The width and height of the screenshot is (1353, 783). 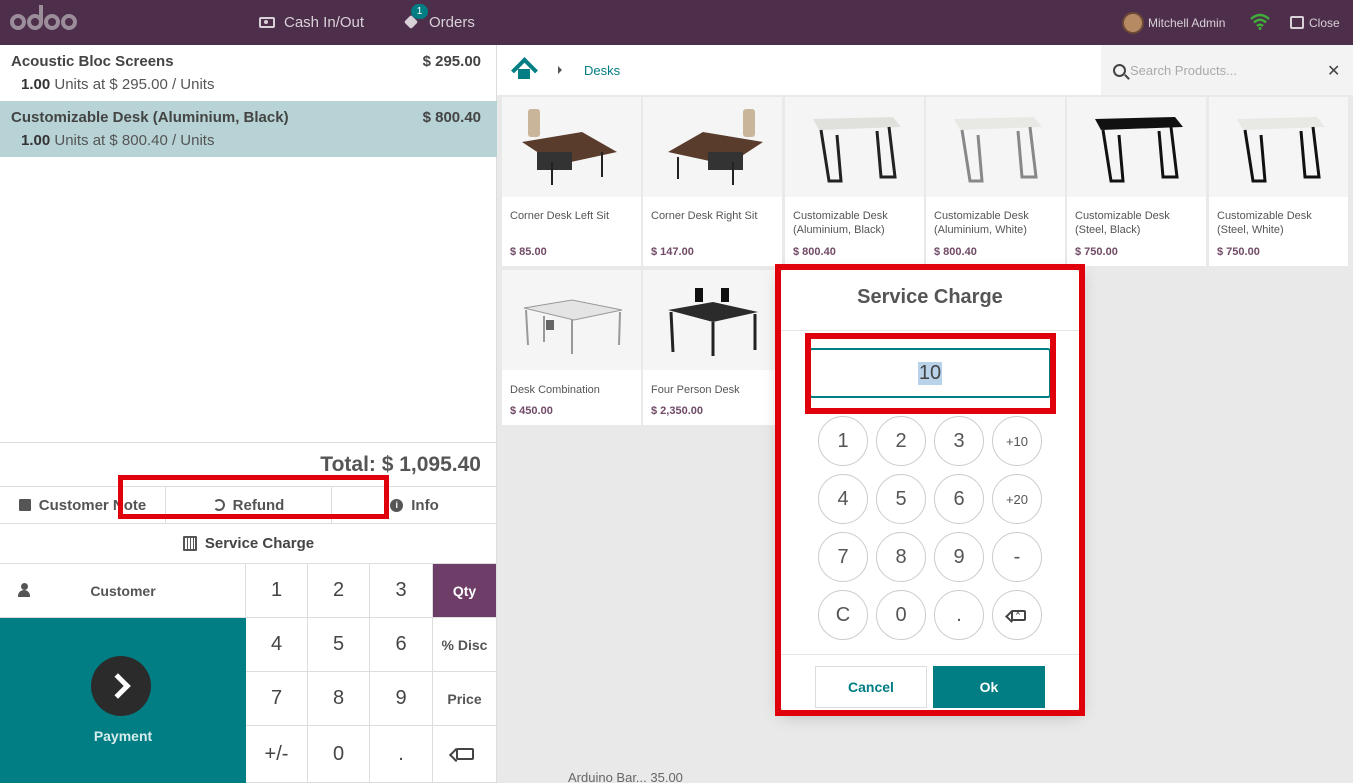 I want to click on user-menu: Mitchell Admin, so click(x=1173, y=22).